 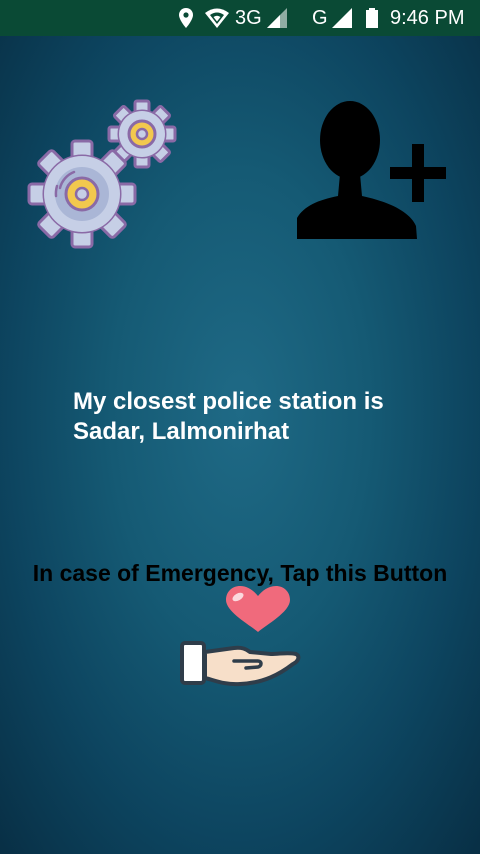 I want to click on network-type-label: 3G, so click(x=248, y=18).